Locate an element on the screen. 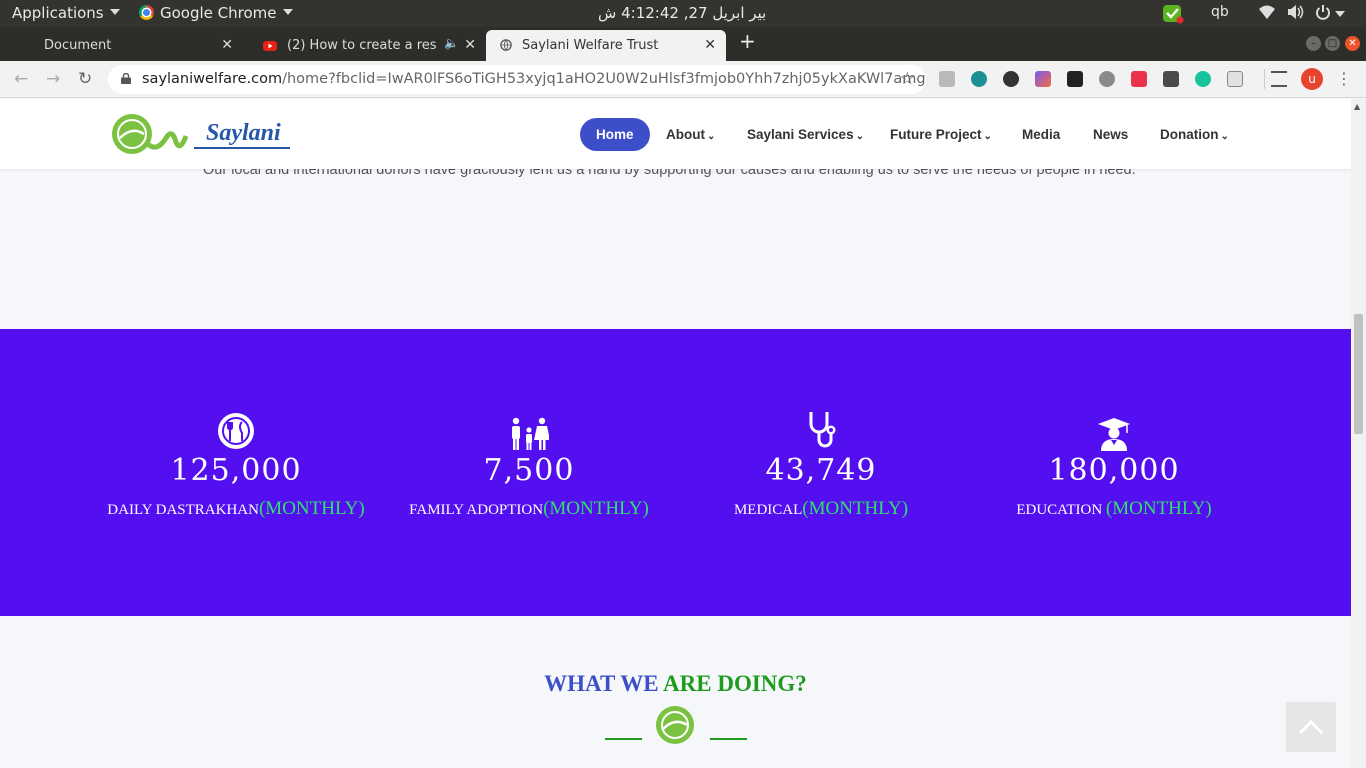 This screenshot has width=1366, height=768. stat-family-adoption: 7,500 FAMILY ADOPTION(MONTHLY) is located at coordinates (529, 463).